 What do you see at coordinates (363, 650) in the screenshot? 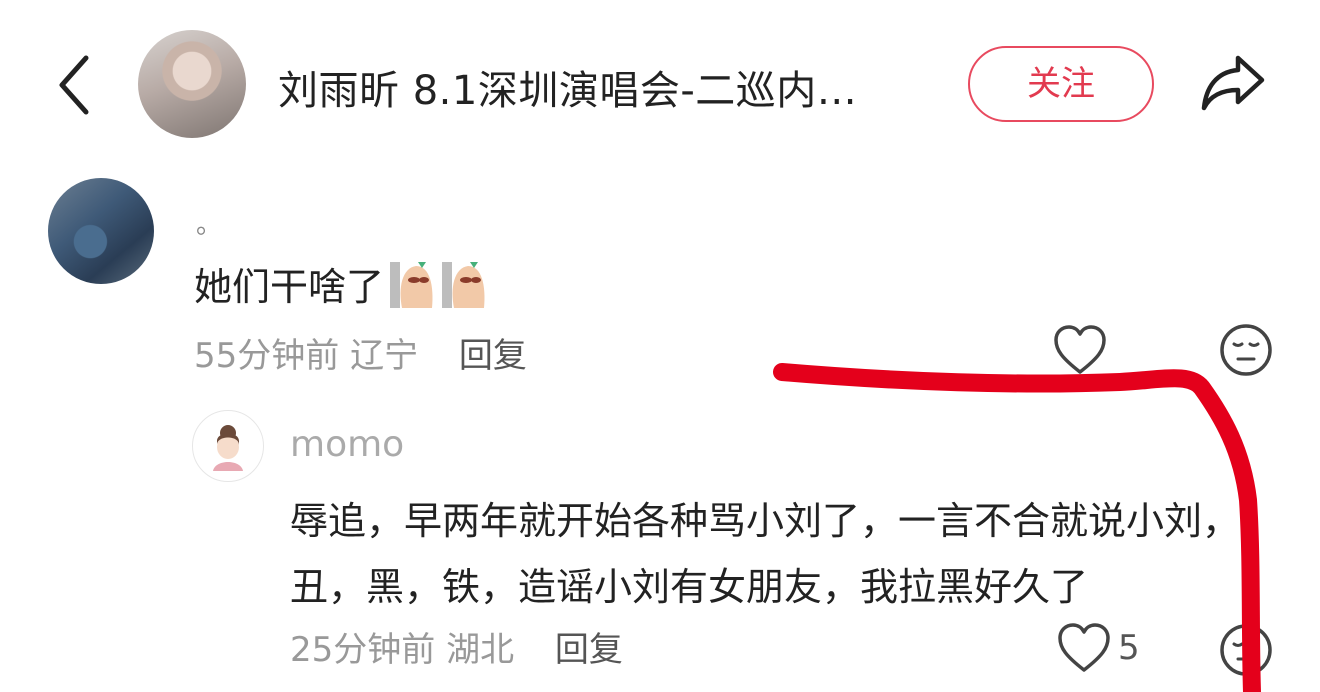
I see `reply-time: 25分钟前` at bounding box center [363, 650].